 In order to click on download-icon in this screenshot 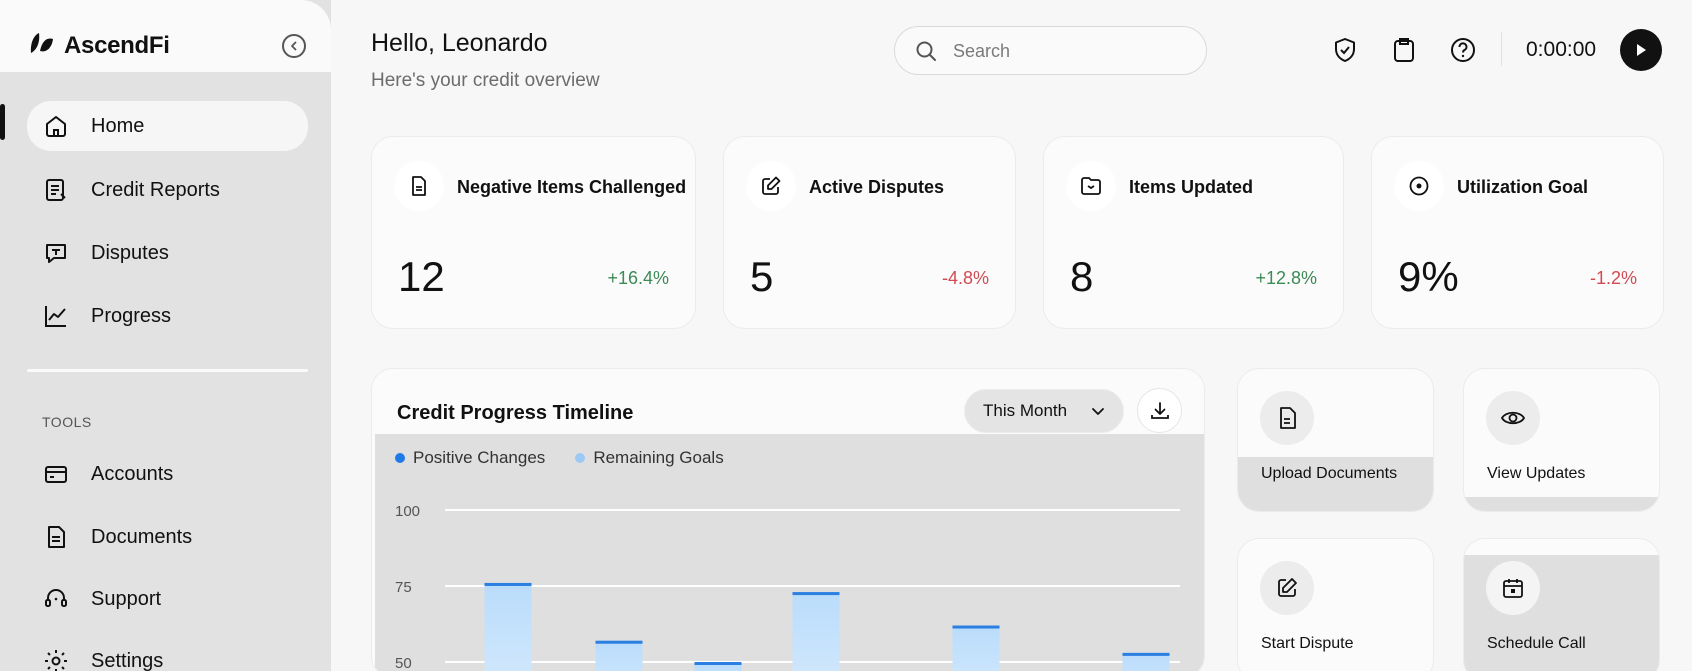, I will do `click(1159, 410)`.